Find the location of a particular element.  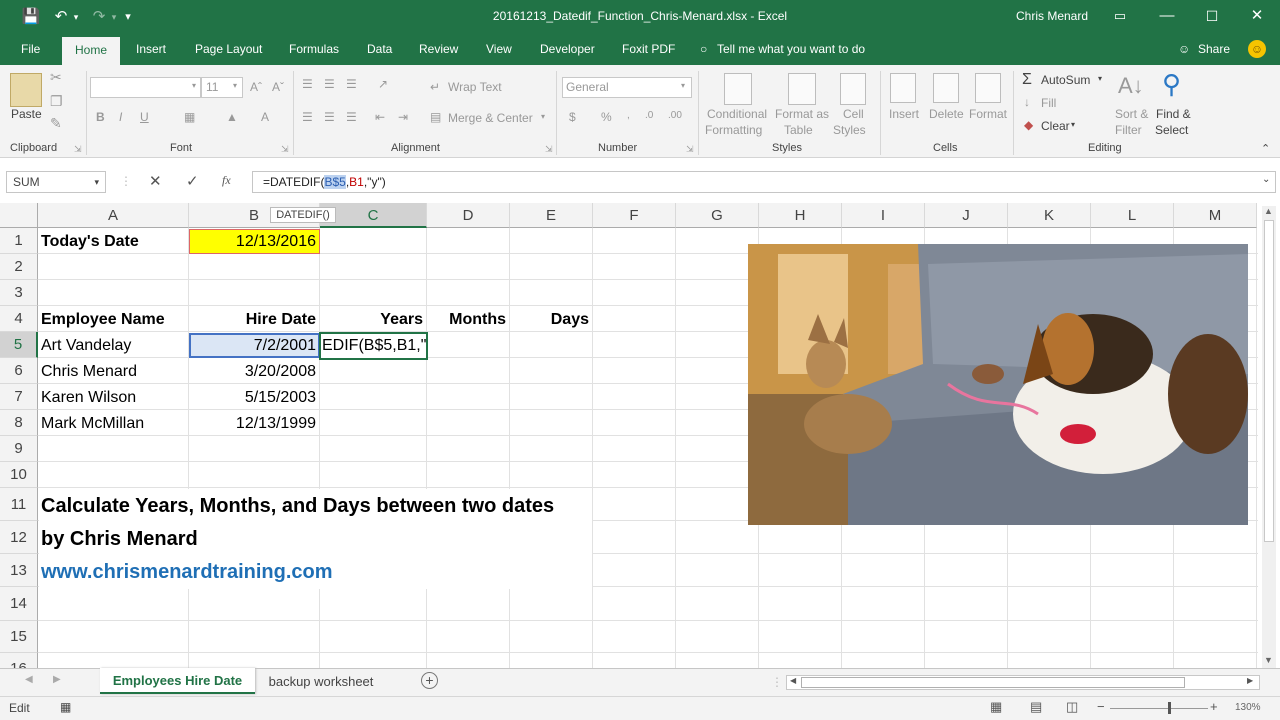

column-header-f: F is located at coordinates (634, 215).